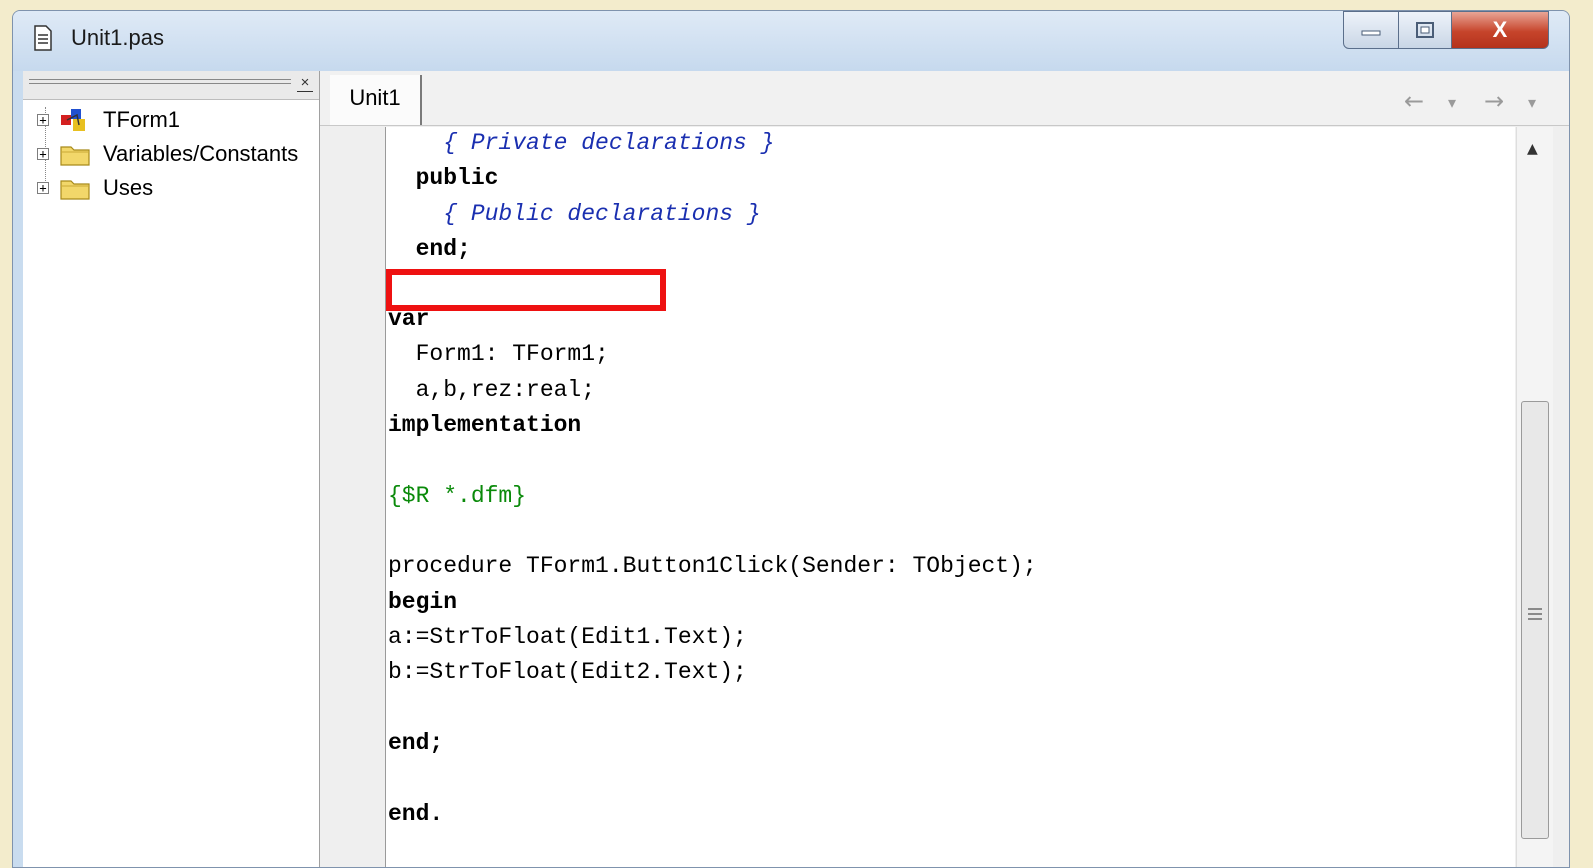  Describe the element at coordinates (117, 37) in the screenshot. I see `window-title: Unit1.pas` at that location.